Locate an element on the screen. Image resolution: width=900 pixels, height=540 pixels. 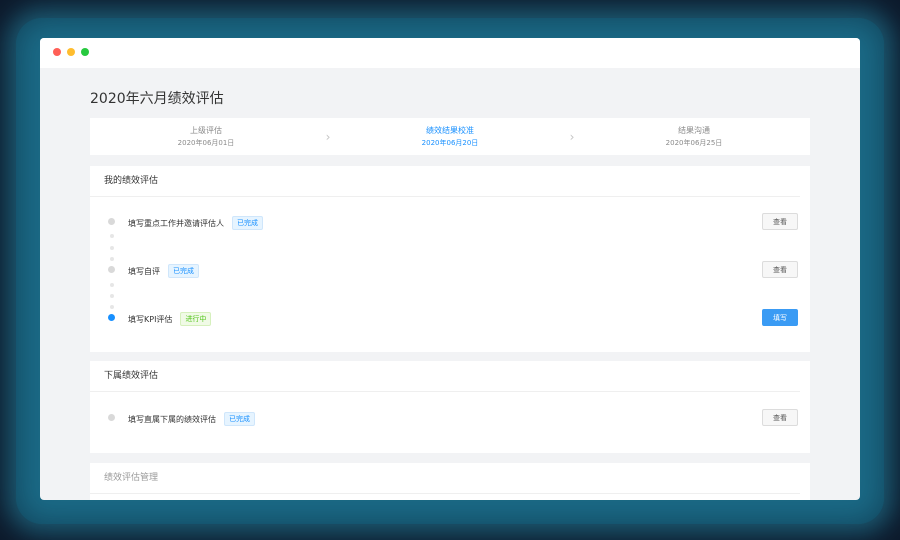
card-title: 我的绩效评估 is located at coordinates (445, 181).